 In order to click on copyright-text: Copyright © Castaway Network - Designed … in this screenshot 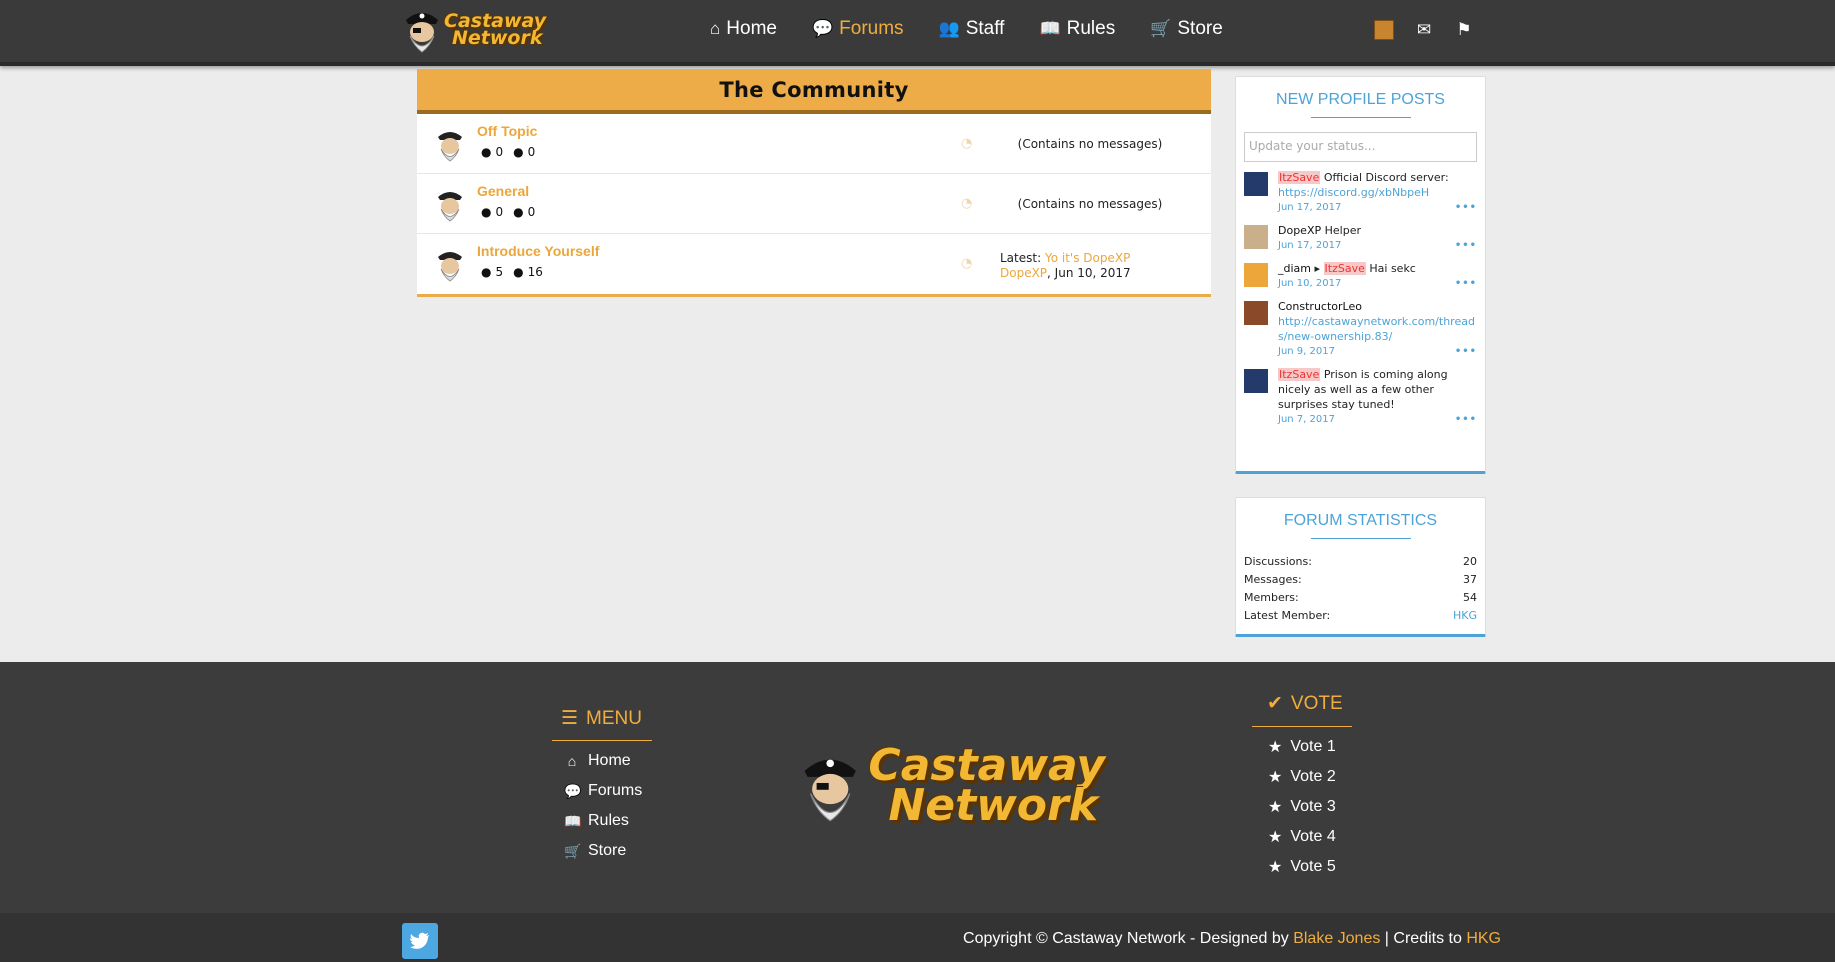, I will do `click(1232, 938)`.